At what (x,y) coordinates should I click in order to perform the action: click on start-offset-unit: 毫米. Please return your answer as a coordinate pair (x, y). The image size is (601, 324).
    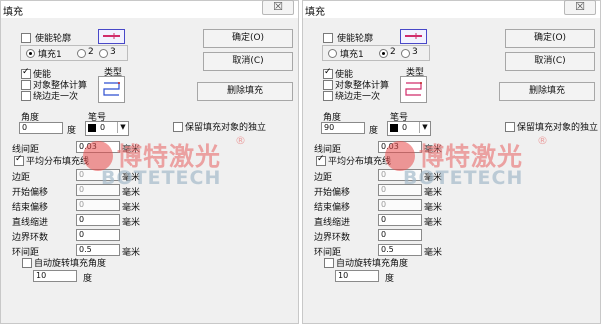
    Looking at the image, I should click on (433, 193).